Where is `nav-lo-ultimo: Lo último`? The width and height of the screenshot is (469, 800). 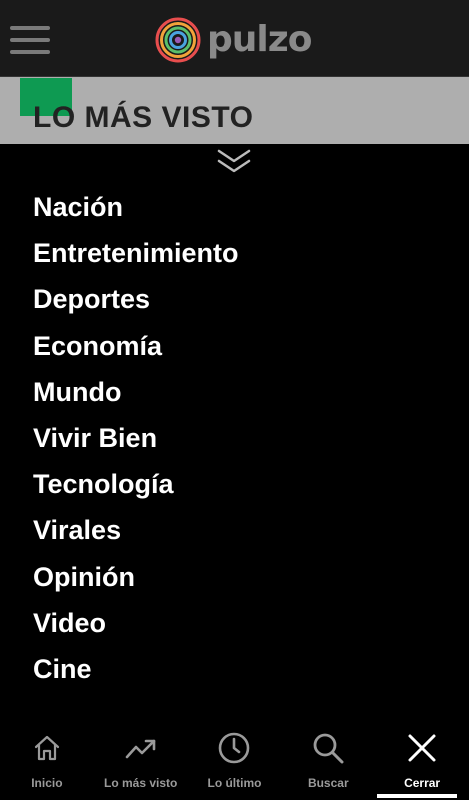
nav-lo-ultimo: Lo último is located at coordinates (235, 759).